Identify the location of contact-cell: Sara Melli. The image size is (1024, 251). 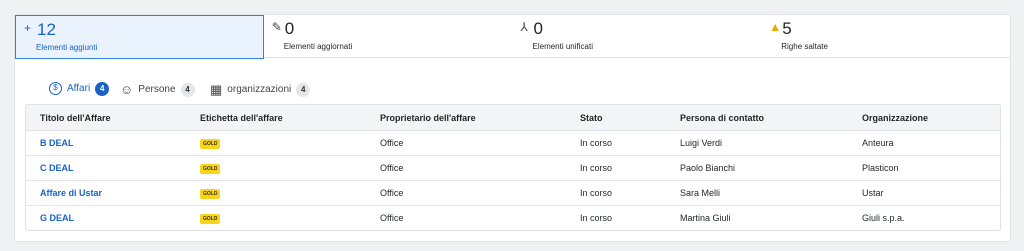
(700, 193).